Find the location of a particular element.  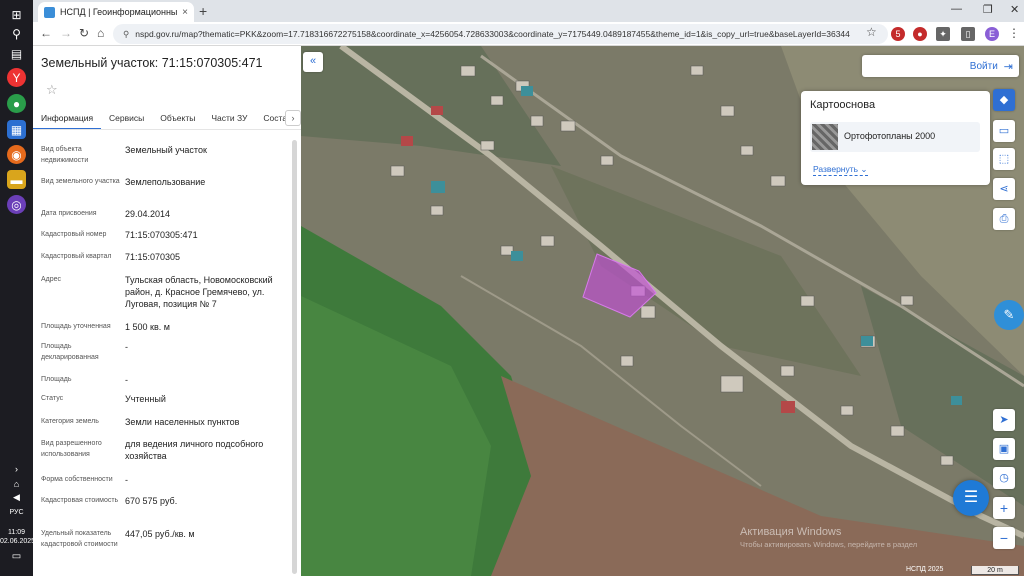

property-value: для ведения личного подсобного хозяйства is located at coordinates (194, 450).